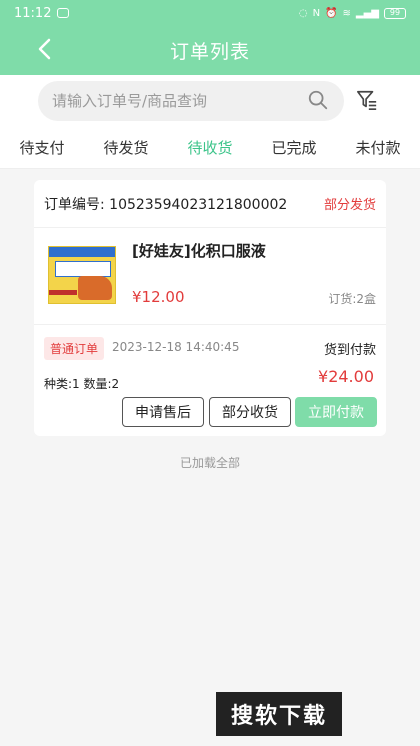  What do you see at coordinates (377, 147) in the screenshot?
I see `tab-unpaid: 未付款` at bounding box center [377, 147].